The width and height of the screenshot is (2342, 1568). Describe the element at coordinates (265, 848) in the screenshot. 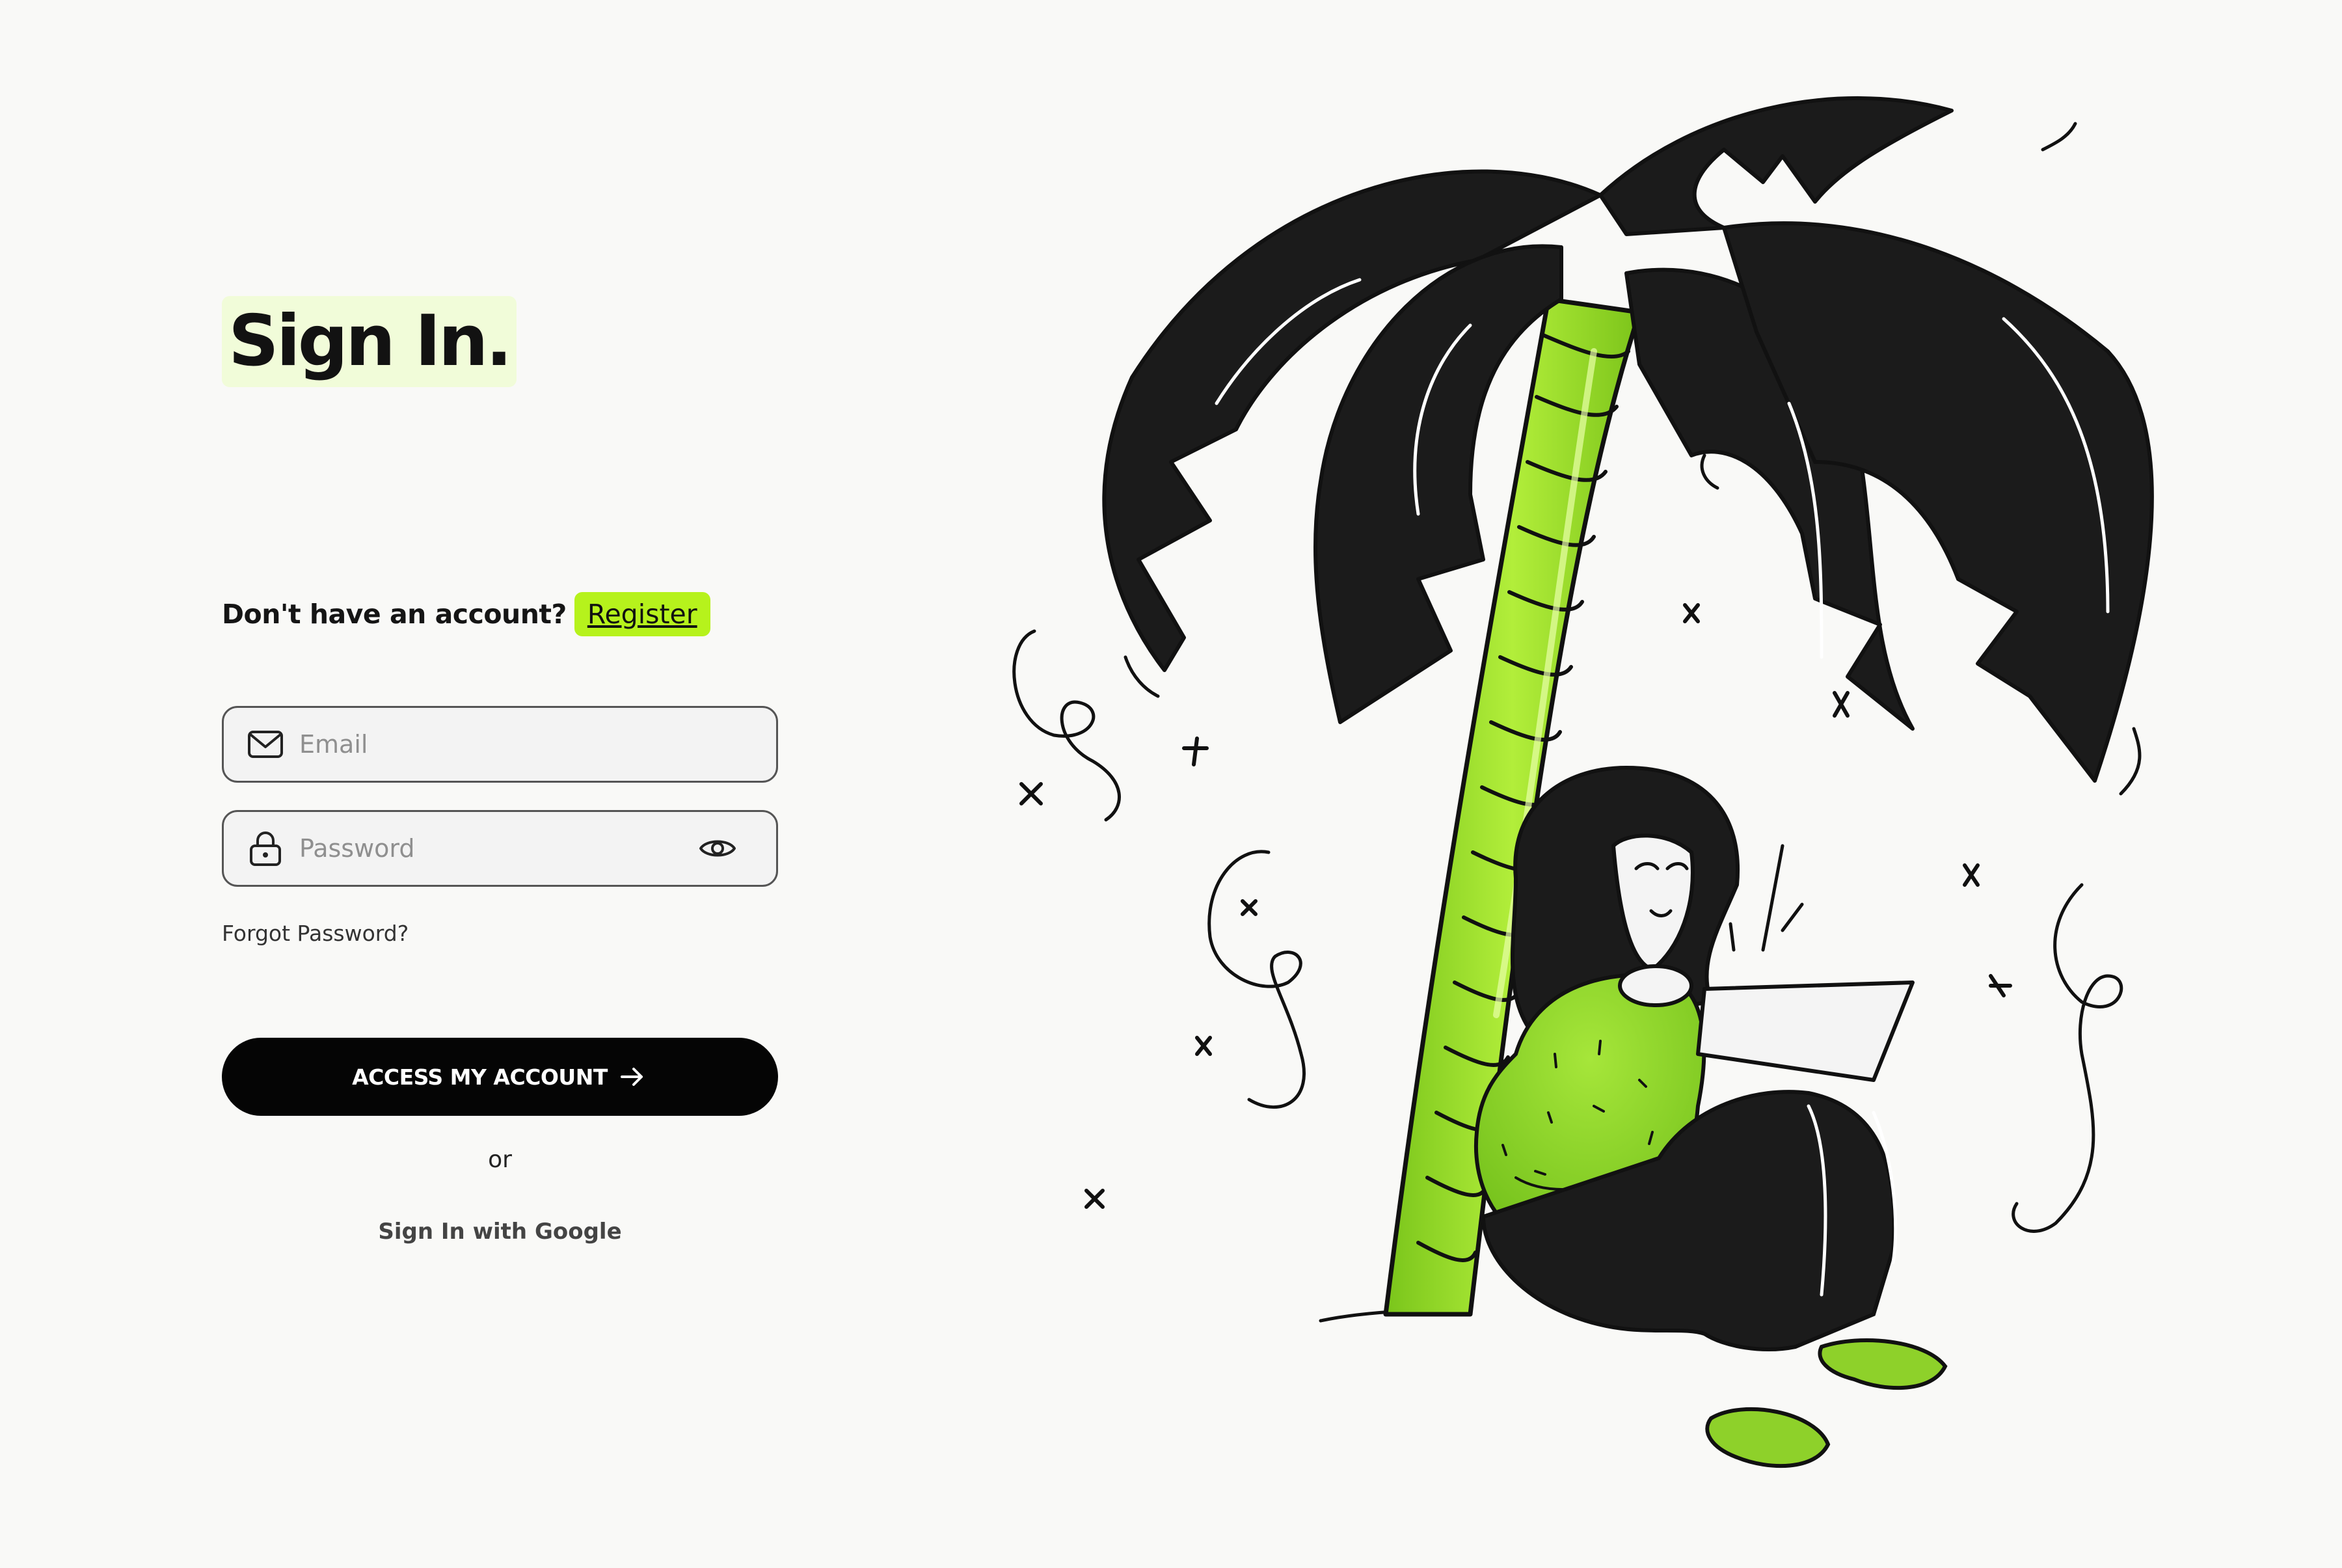

I see `lock-icon` at that location.